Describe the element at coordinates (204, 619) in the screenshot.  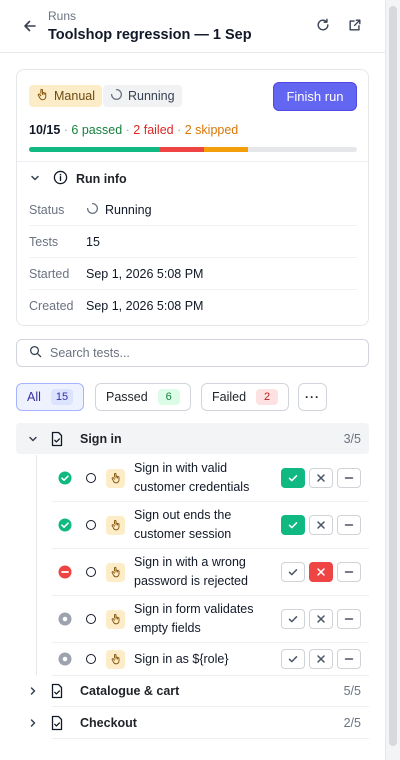
I see `test-case-name: Sign in form validates empty fields` at that location.